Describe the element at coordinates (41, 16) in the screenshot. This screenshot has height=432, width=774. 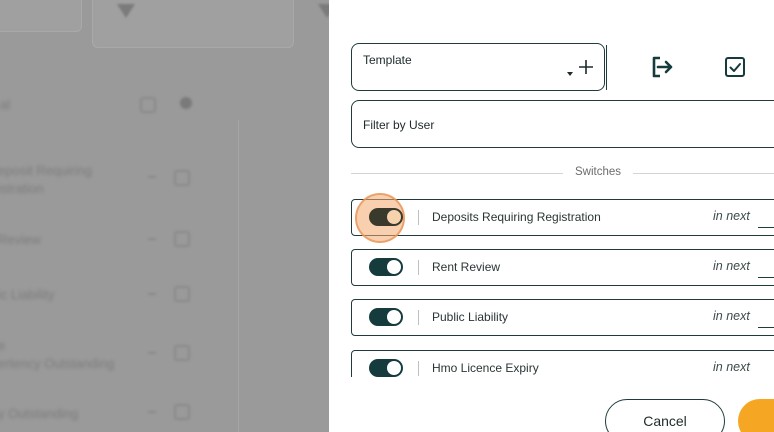
I see `background-card` at that location.